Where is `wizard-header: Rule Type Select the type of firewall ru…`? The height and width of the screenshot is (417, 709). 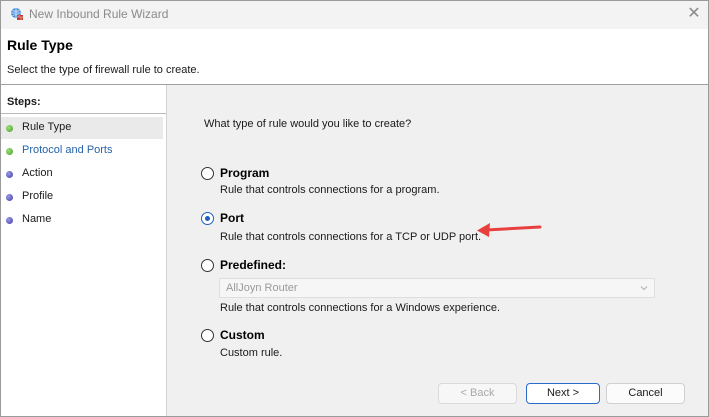
wizard-header: Rule Type Select the type of firewall ru… is located at coordinates (354, 57).